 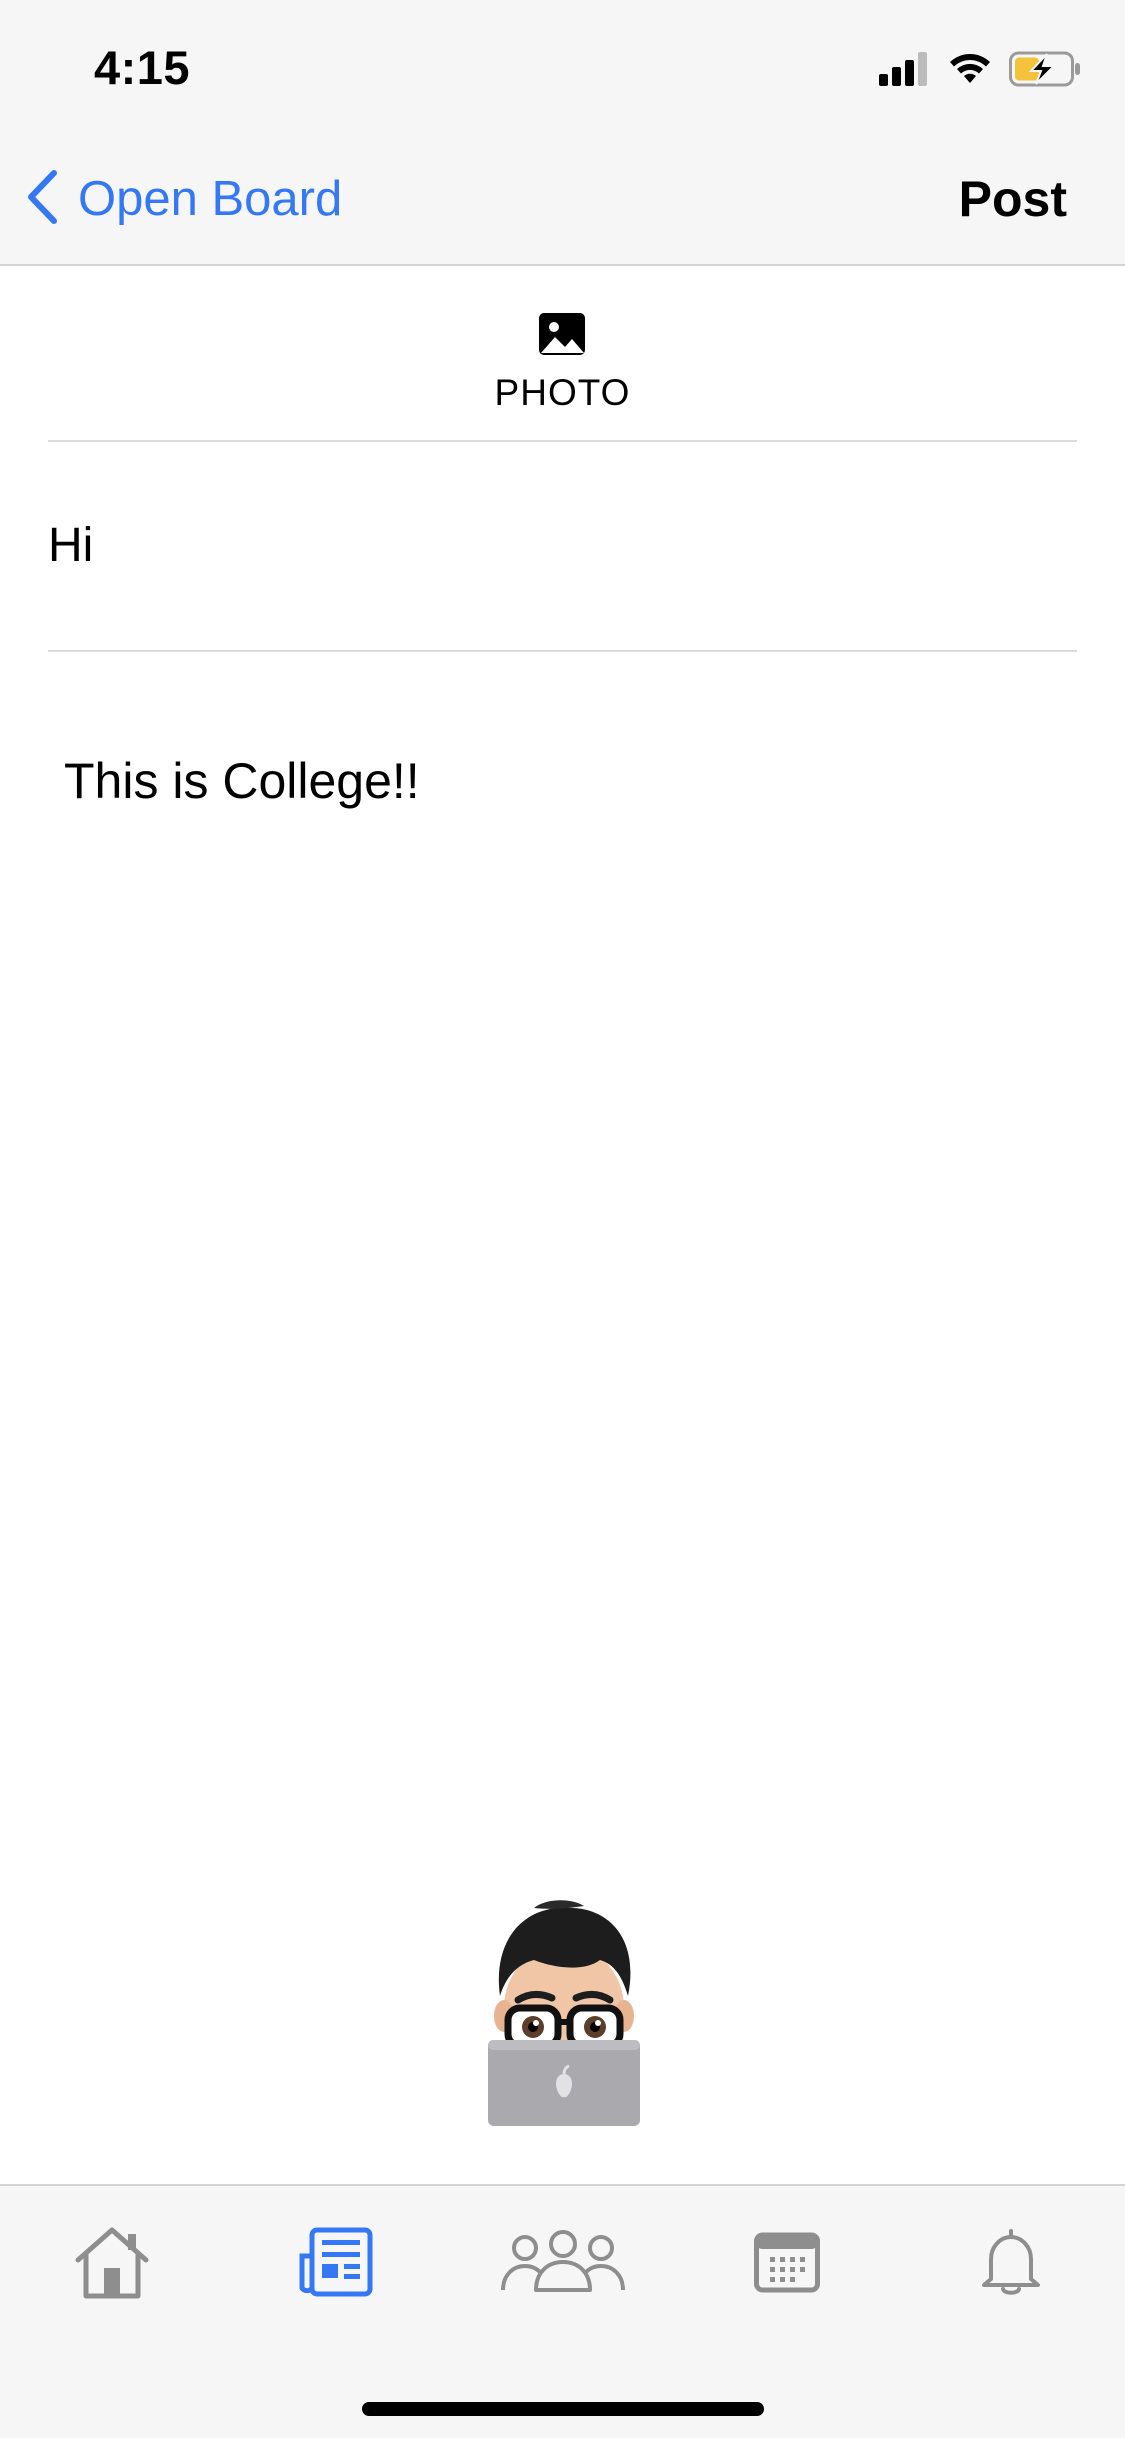 I want to click on back-button-label: Open Board, so click(x=210, y=199).